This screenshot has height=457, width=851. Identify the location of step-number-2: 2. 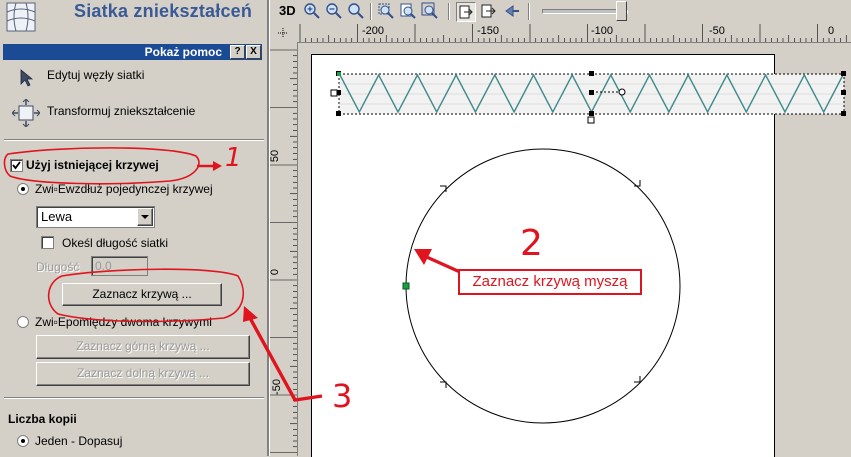
(531, 243).